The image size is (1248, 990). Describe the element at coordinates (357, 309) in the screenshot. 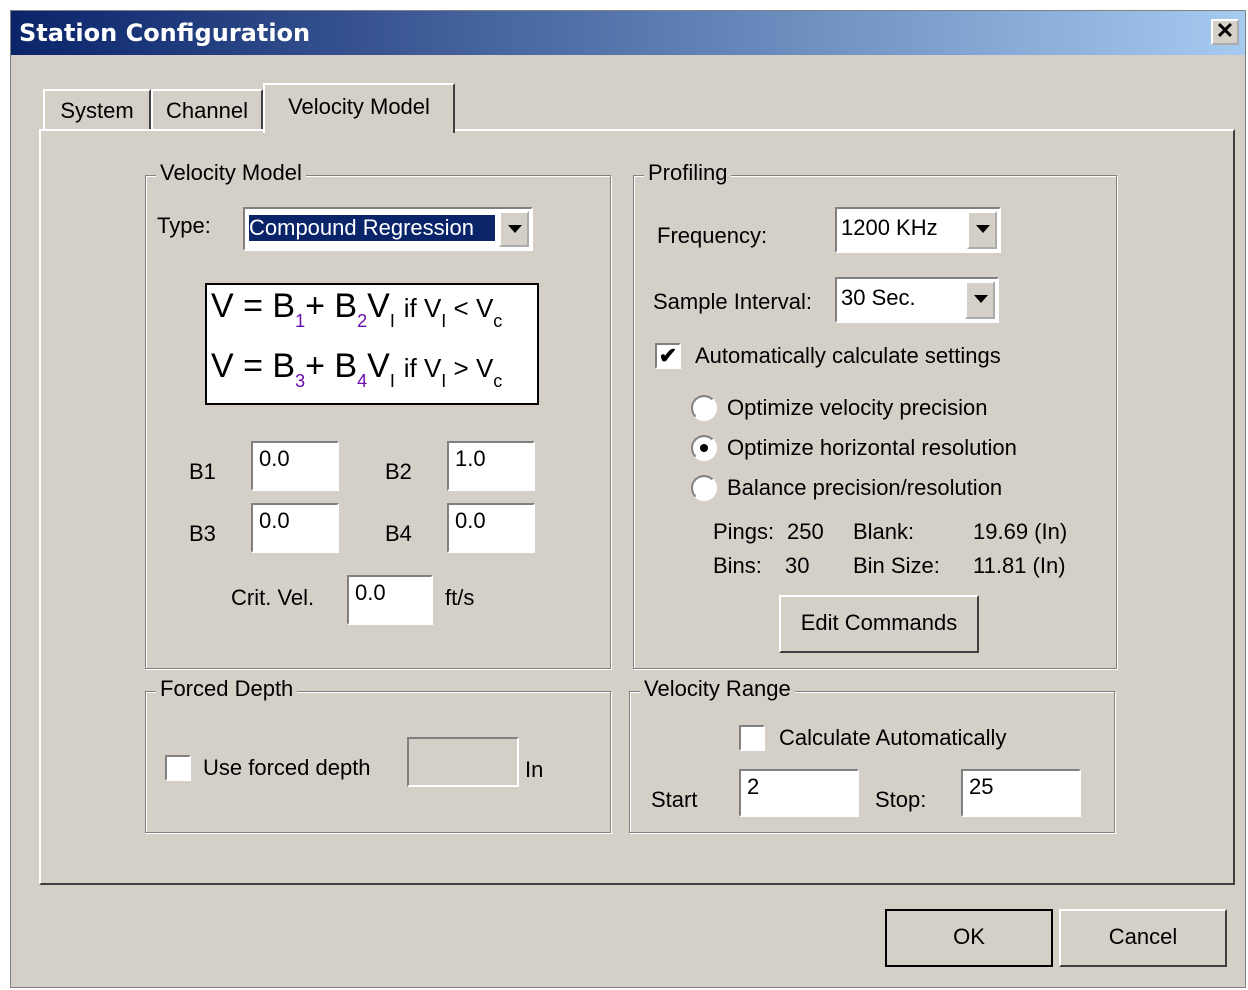

I see `formula-line-1: V = B1+ B2VI if VI < Vc` at that location.